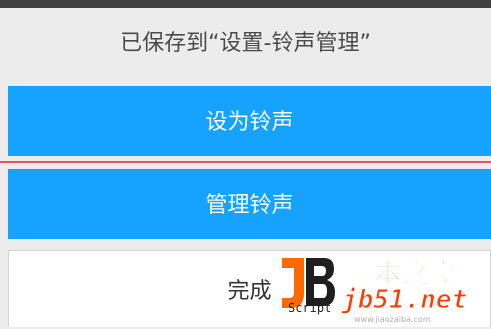 This screenshot has height=329, width=491. What do you see at coordinates (392, 319) in the screenshot?
I see `watermark-sub-url: www.jiaozaiba.com` at bounding box center [392, 319].